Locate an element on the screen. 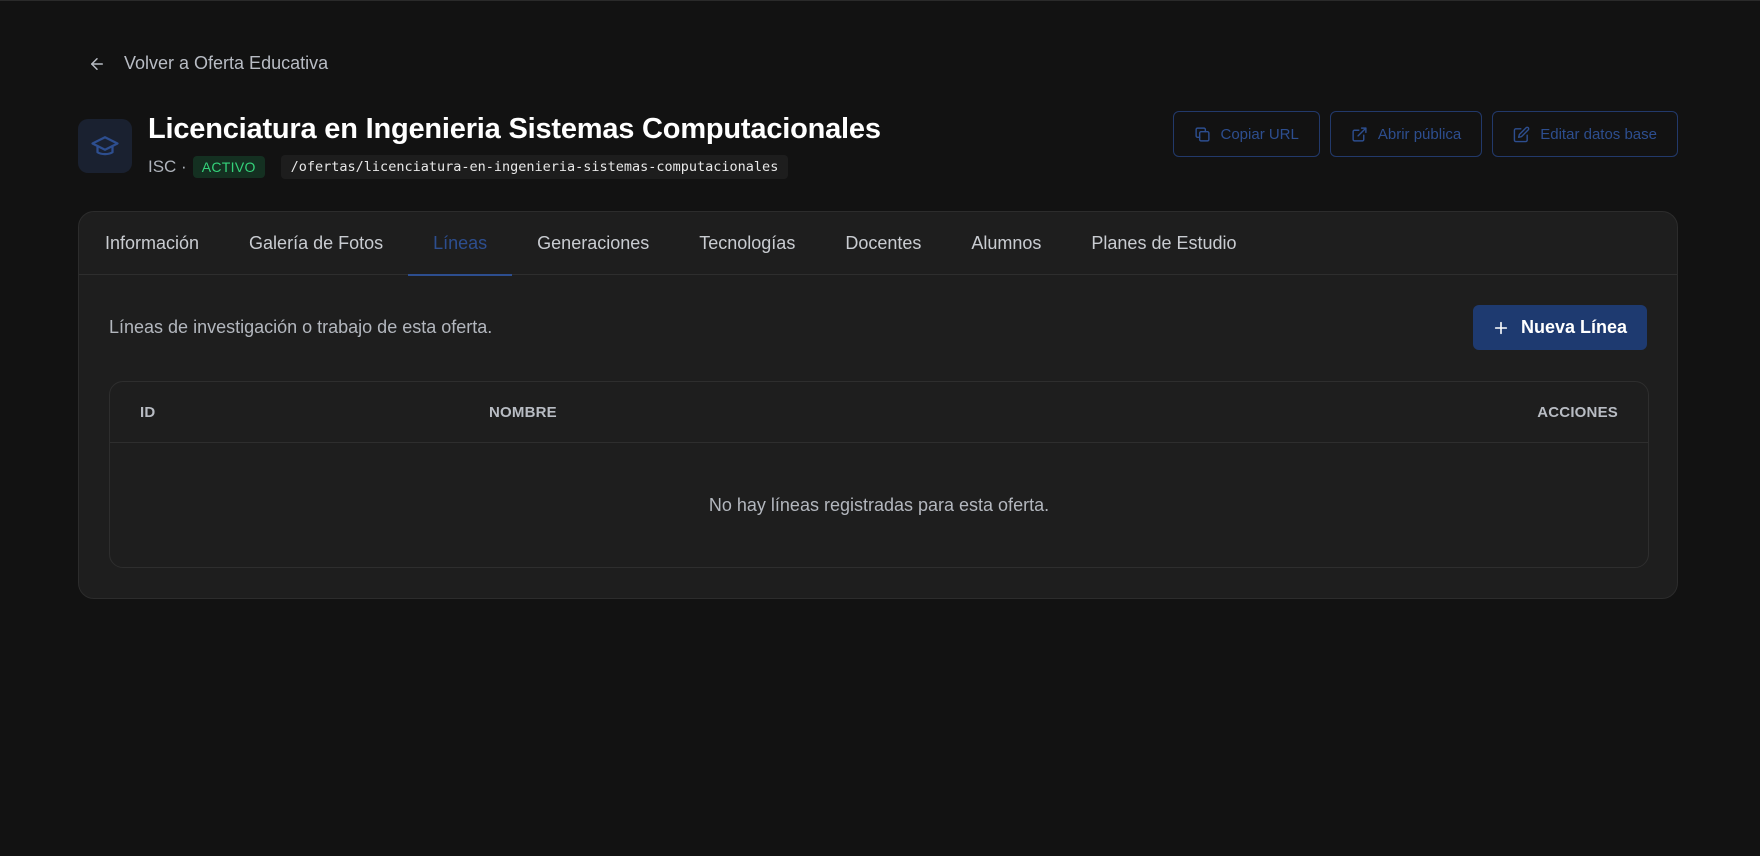 The width and height of the screenshot is (1760, 856). column-header-nombre: NOMBRE is located at coordinates (523, 412).